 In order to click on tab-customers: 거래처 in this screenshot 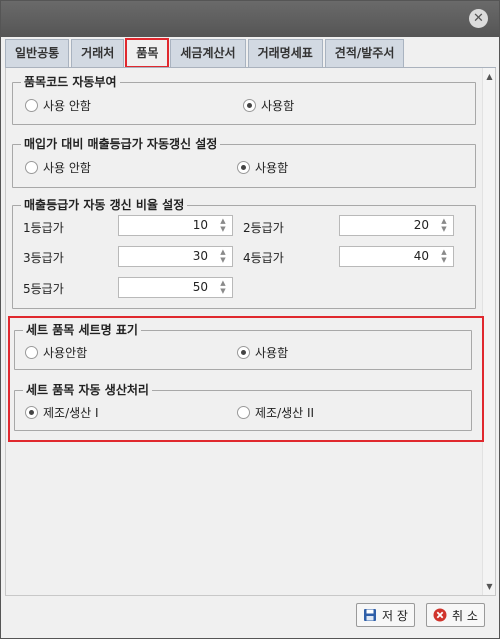, I will do `click(98, 53)`.